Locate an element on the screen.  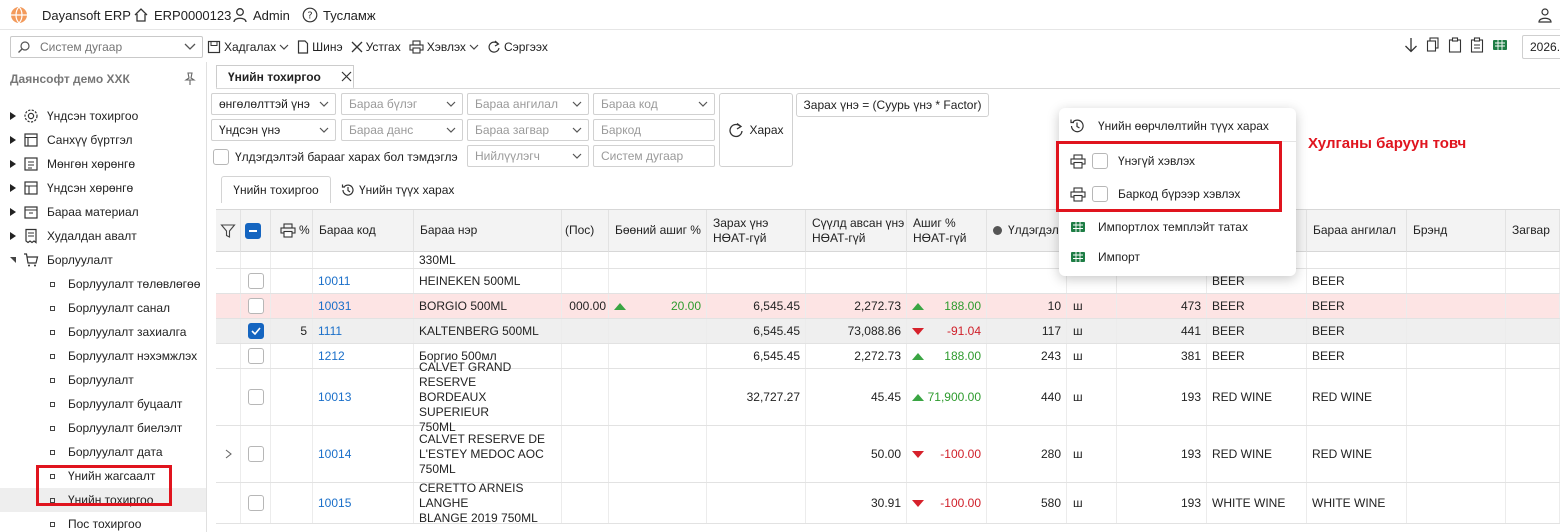
sidebar-subitem-0: Борлуулалт төлөвлөгөө is located at coordinates (103, 284).